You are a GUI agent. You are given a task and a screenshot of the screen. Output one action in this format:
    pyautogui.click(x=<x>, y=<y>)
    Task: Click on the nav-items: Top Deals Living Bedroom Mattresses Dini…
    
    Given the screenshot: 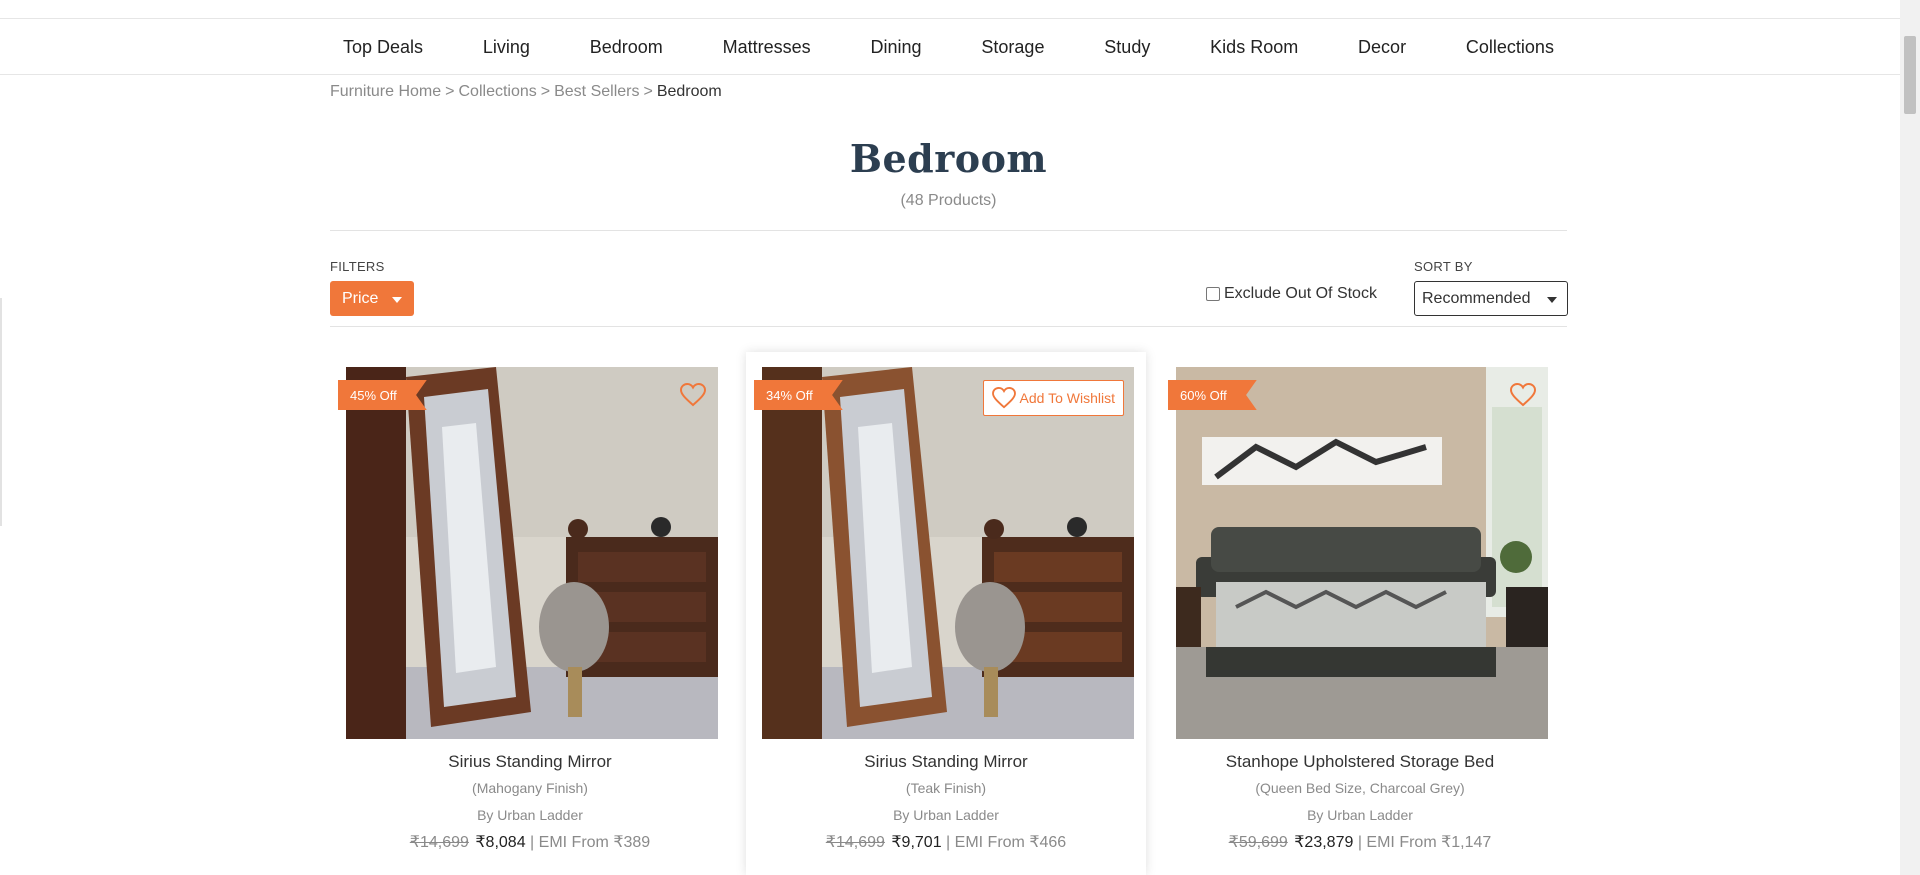 What is the action you would take?
    pyautogui.click(x=948, y=47)
    